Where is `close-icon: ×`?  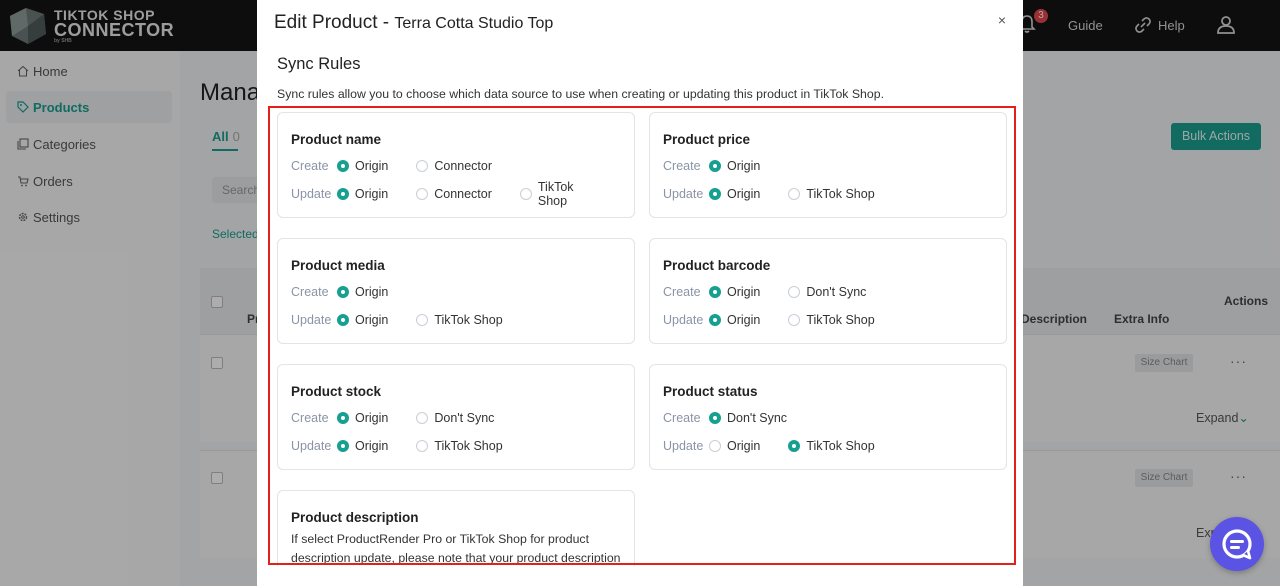
close-icon: × is located at coordinates (1002, 20).